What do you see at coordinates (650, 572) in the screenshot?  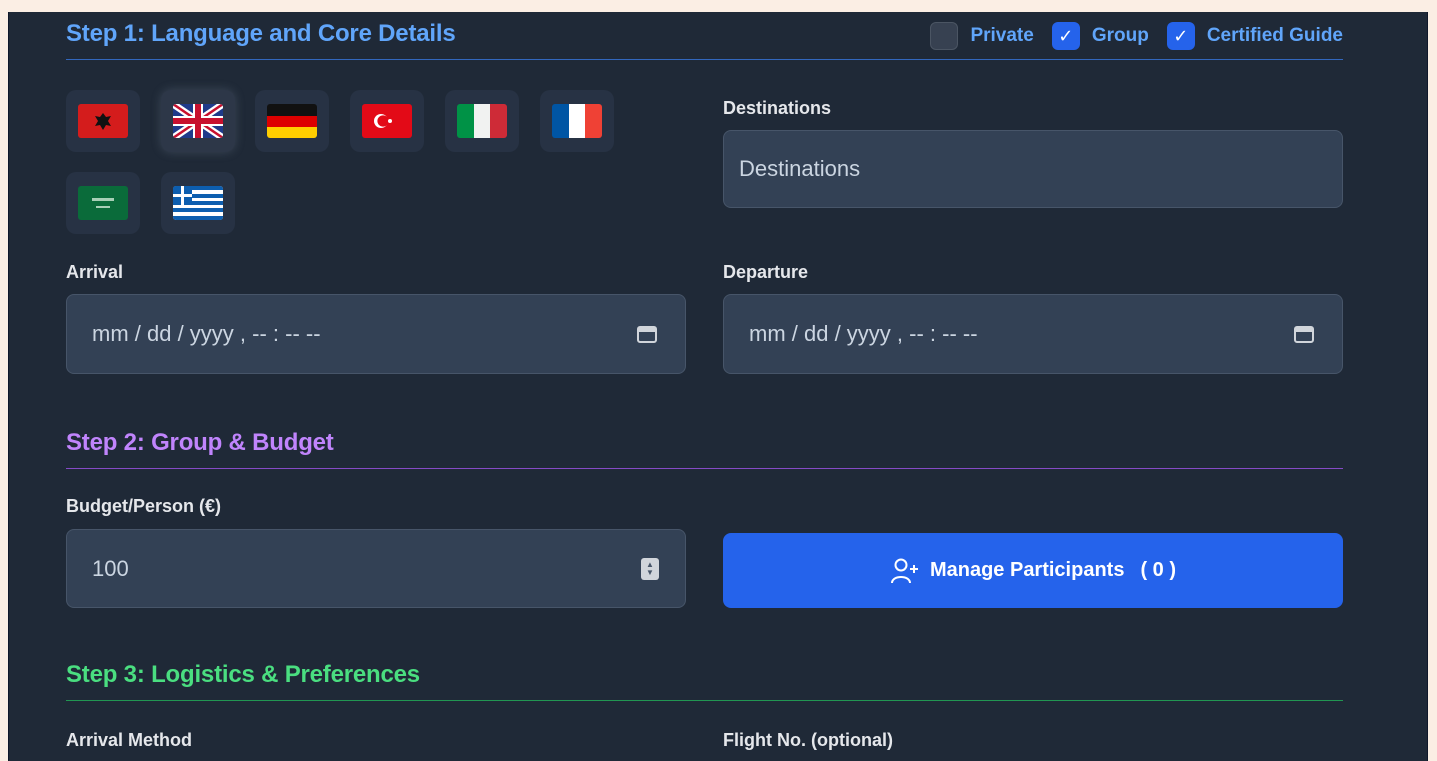 I see `spinner-down-icon: ▼` at bounding box center [650, 572].